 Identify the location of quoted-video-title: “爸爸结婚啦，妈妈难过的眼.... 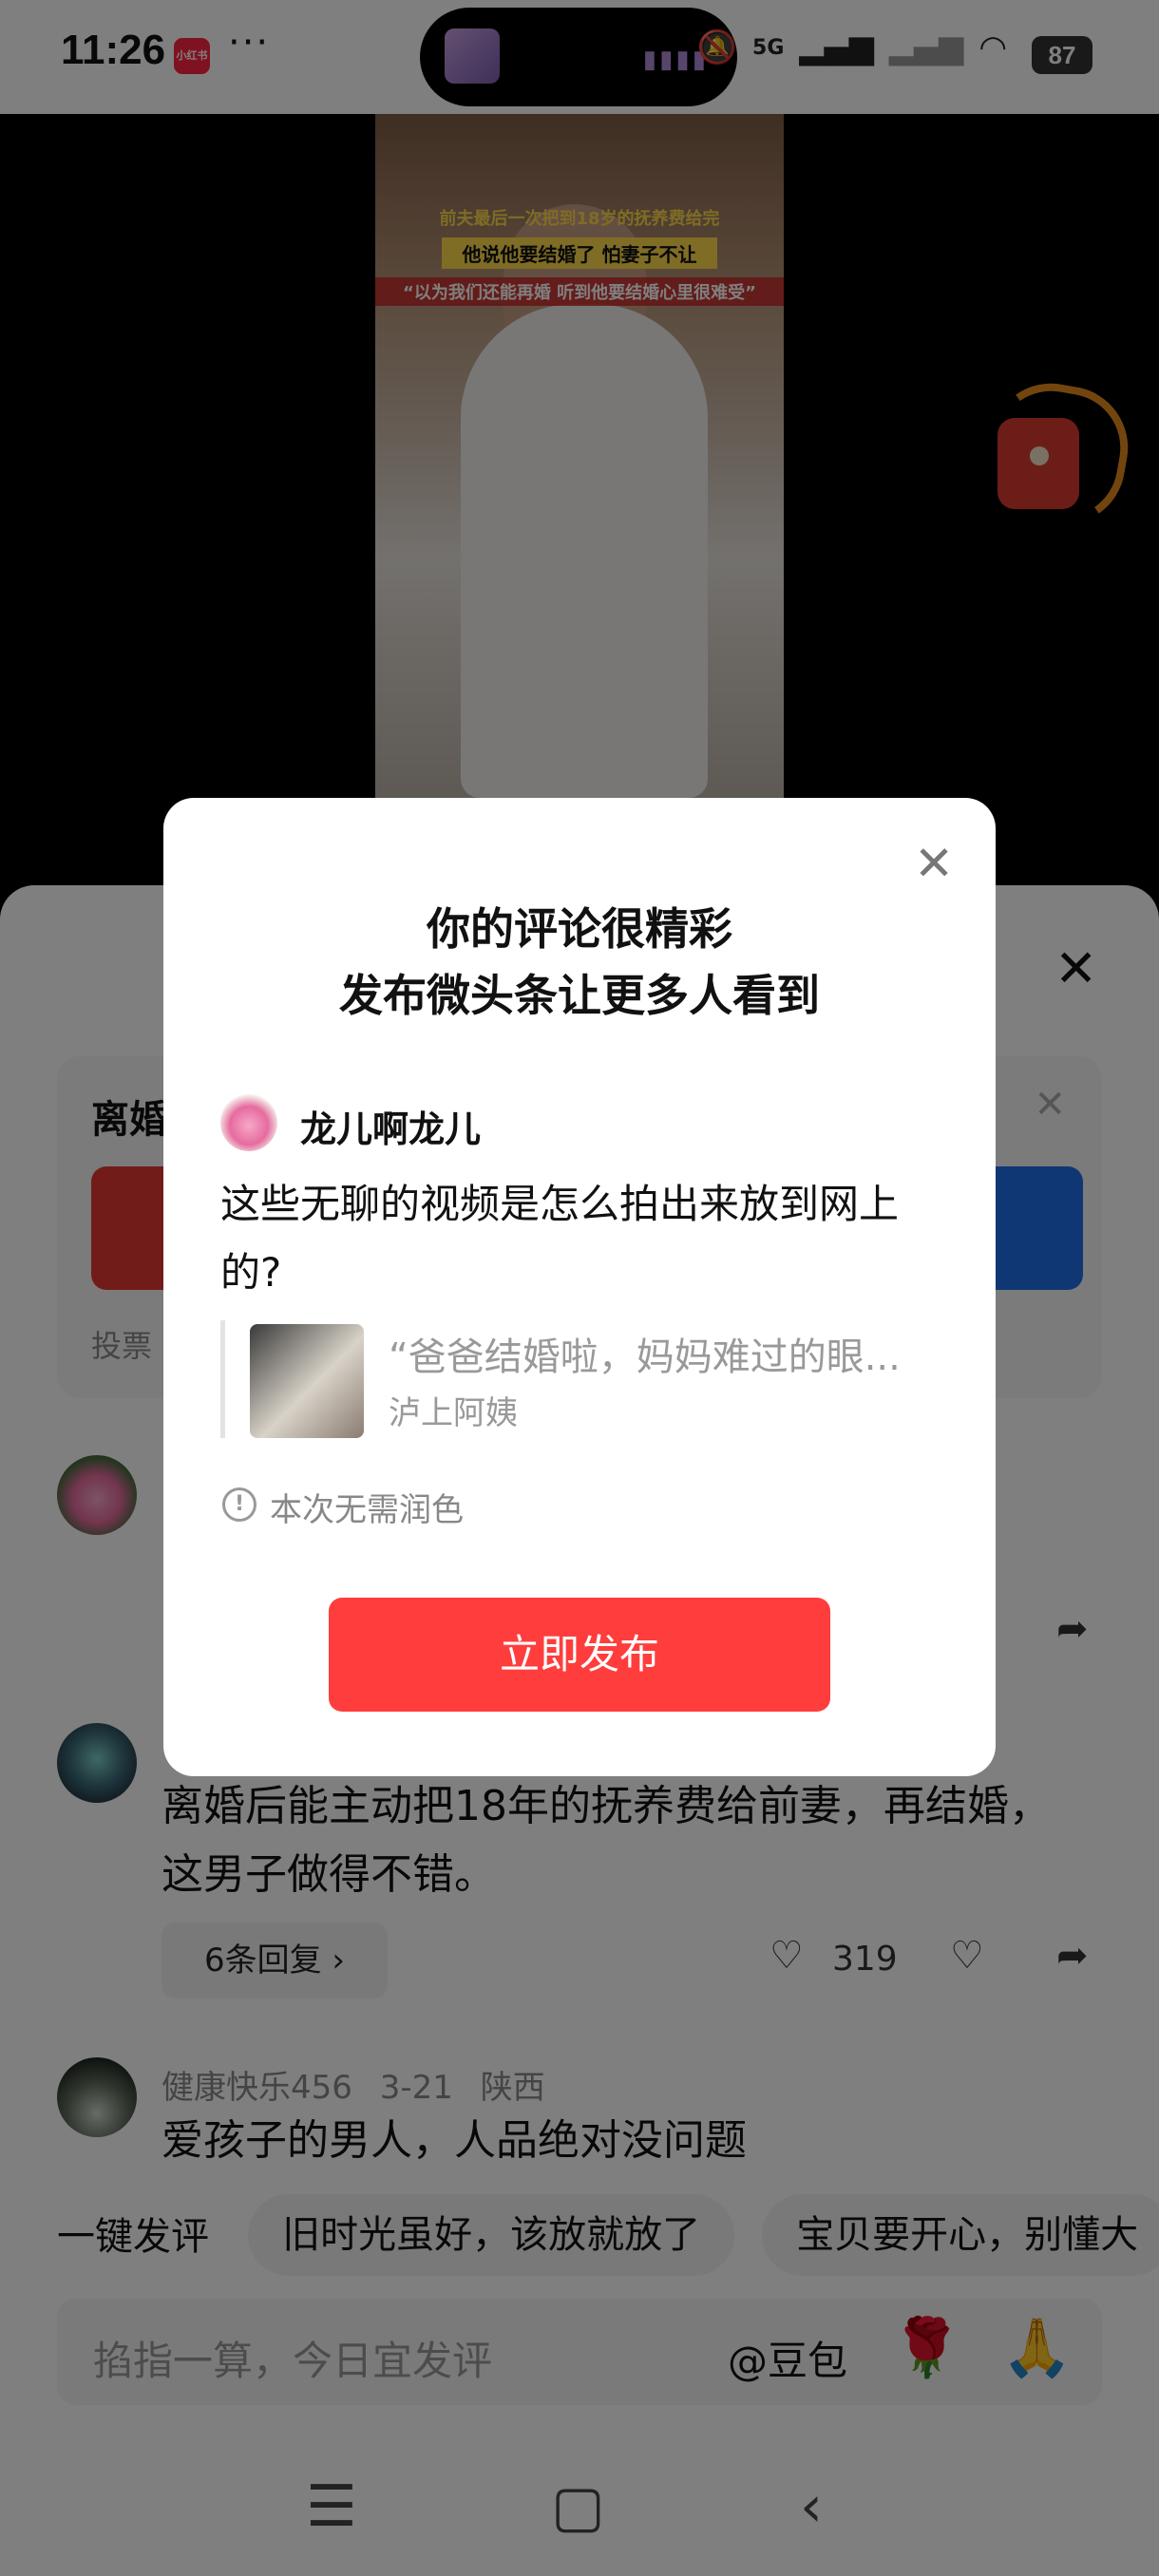
(645, 1357).